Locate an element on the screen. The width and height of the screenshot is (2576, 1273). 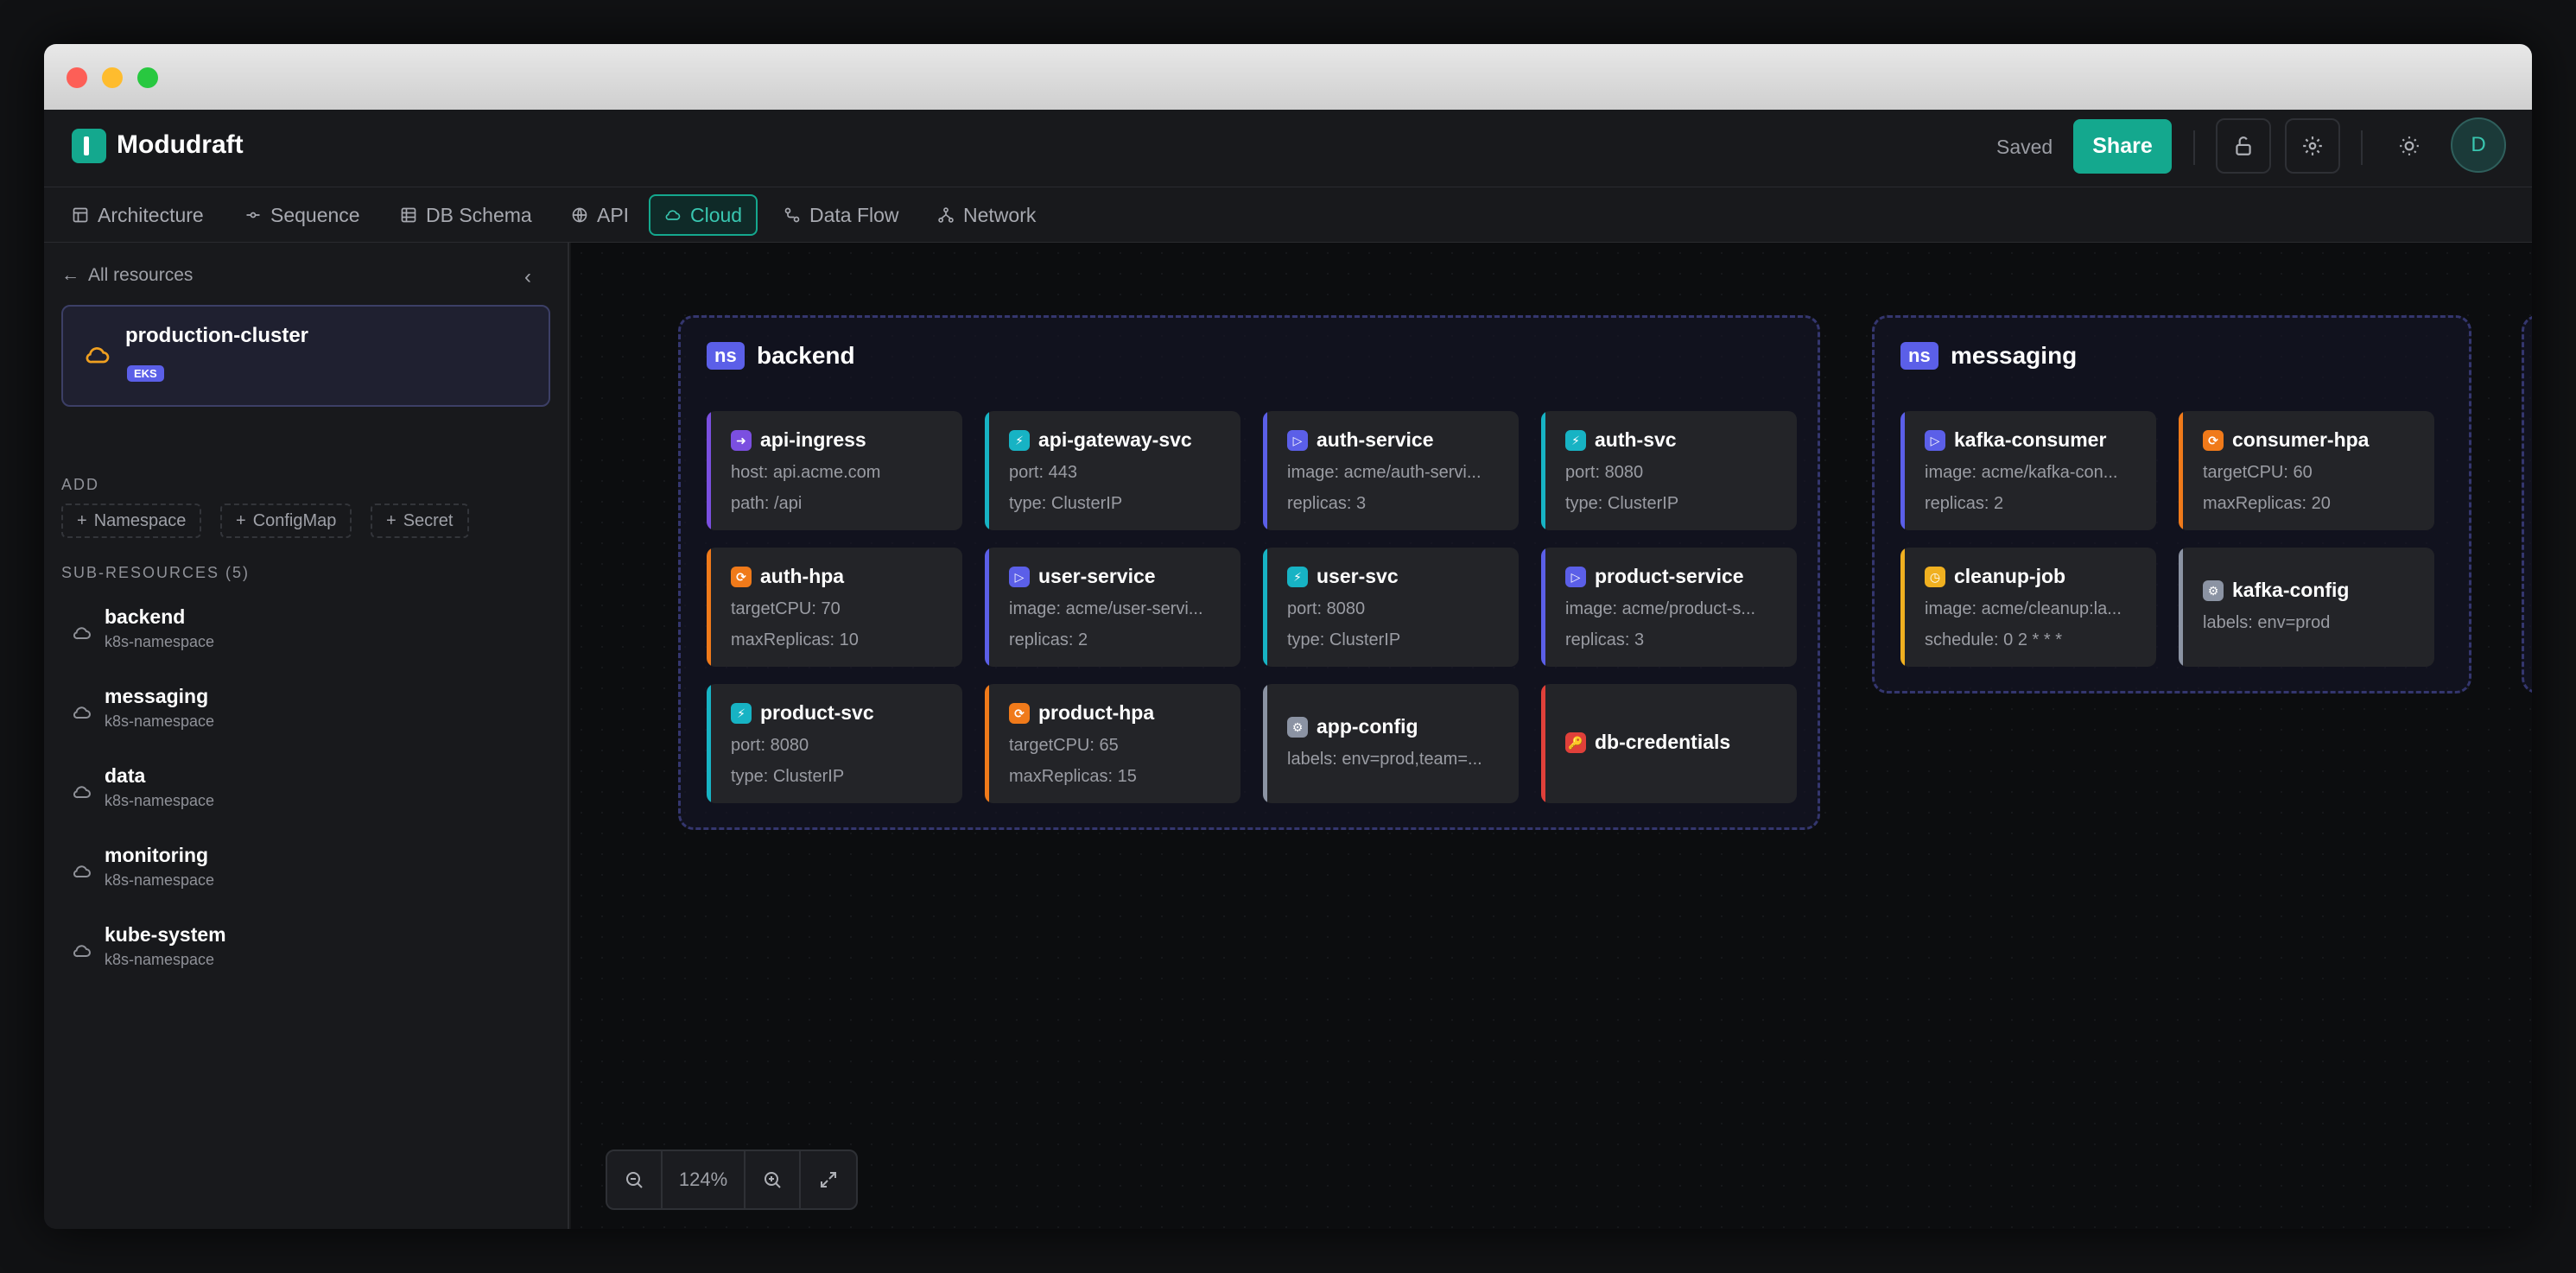
table-icon is located at coordinates (408, 215).